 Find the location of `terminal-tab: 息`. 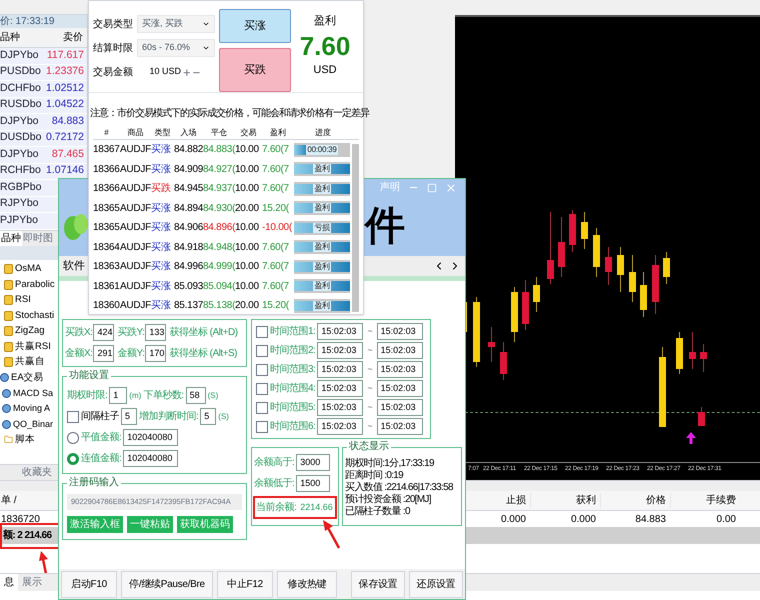

terminal-tab: 息 is located at coordinates (9, 582).